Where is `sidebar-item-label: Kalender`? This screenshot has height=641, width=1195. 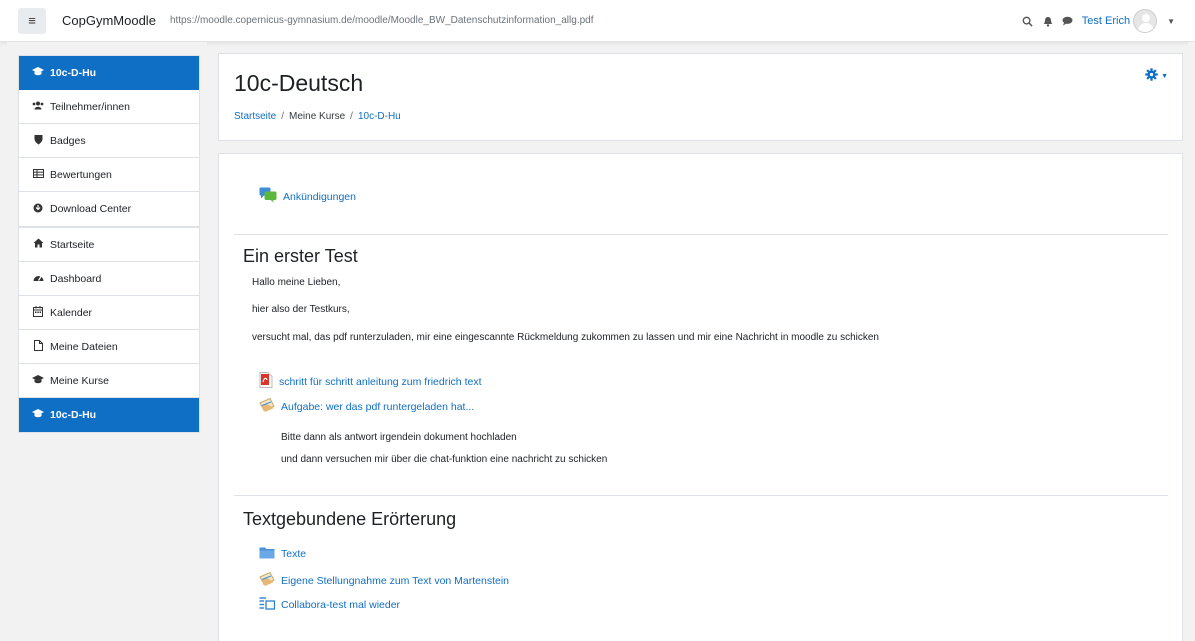 sidebar-item-label: Kalender is located at coordinates (71, 312).